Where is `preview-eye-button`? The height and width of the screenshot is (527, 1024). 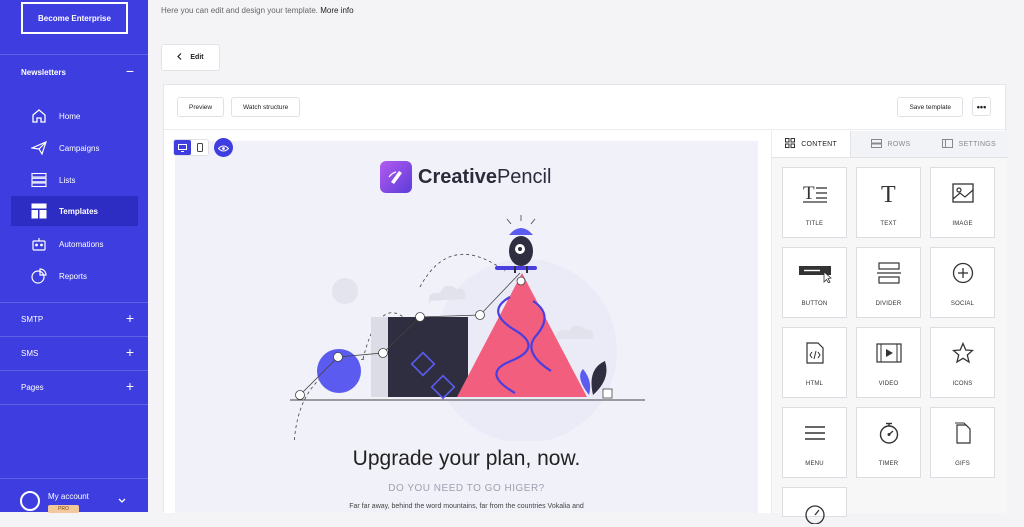
preview-eye-button is located at coordinates (223, 147).